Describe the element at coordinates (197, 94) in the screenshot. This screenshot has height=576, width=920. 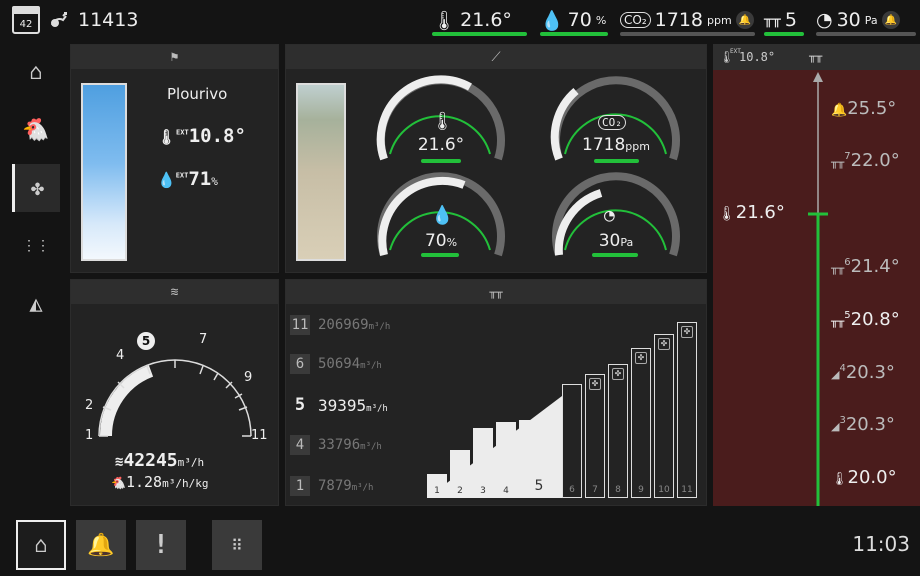
I see `location-name: Plourivo` at that location.